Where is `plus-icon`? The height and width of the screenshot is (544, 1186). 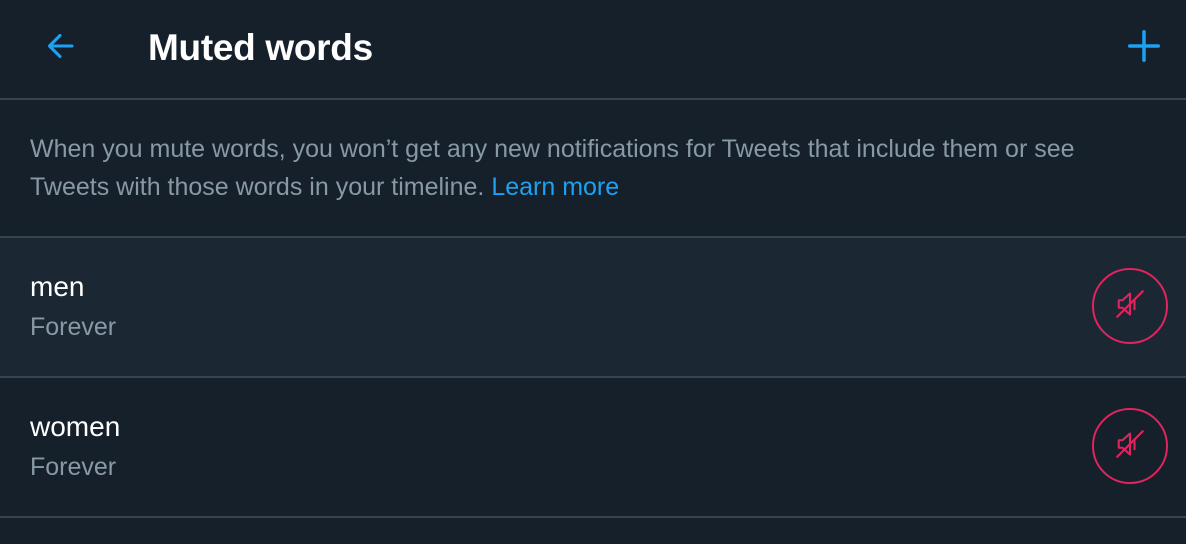 plus-icon is located at coordinates (1144, 48).